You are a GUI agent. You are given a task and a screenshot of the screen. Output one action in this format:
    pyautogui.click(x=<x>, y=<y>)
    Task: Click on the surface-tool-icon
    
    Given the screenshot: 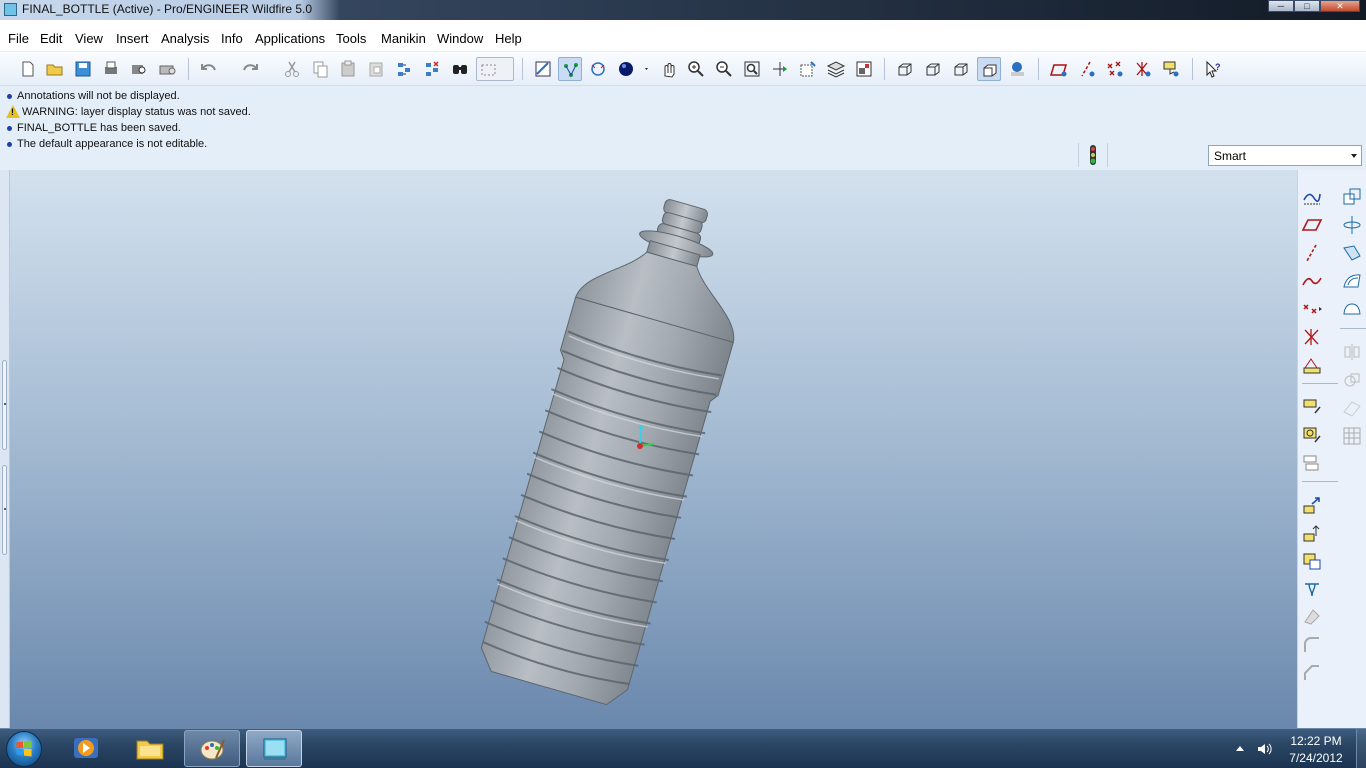 What is the action you would take?
    pyautogui.click(x=1352, y=281)
    